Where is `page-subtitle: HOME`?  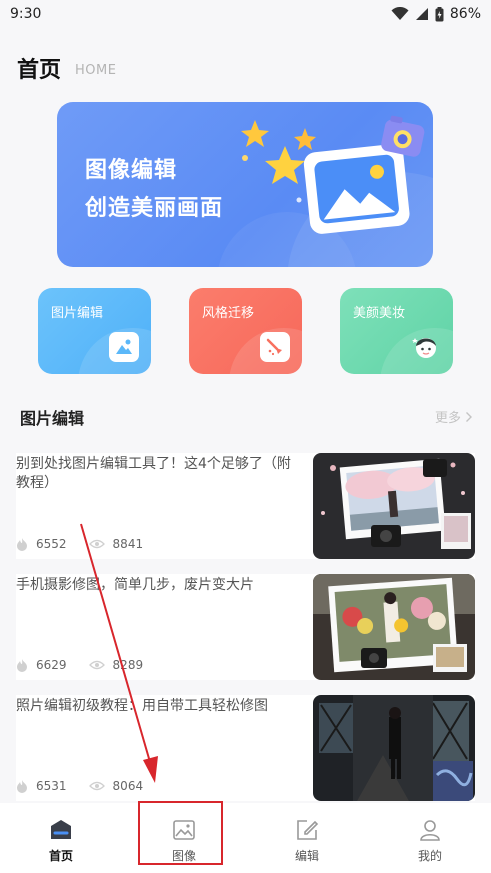 page-subtitle: HOME is located at coordinates (96, 70).